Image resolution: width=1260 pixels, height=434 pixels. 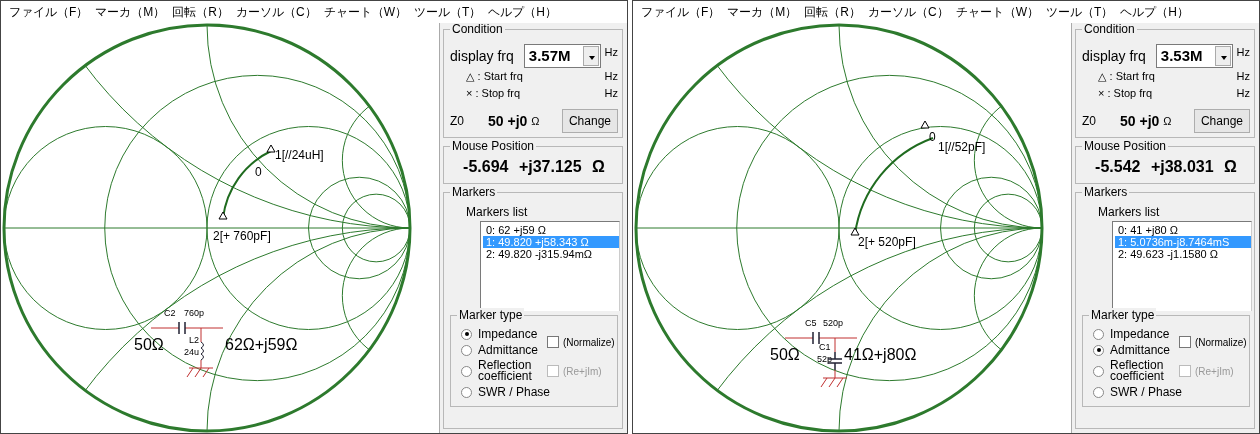 What do you see at coordinates (1183, 230) in the screenshot?
I see `list-item: 0: 41 +j80 Ω` at bounding box center [1183, 230].